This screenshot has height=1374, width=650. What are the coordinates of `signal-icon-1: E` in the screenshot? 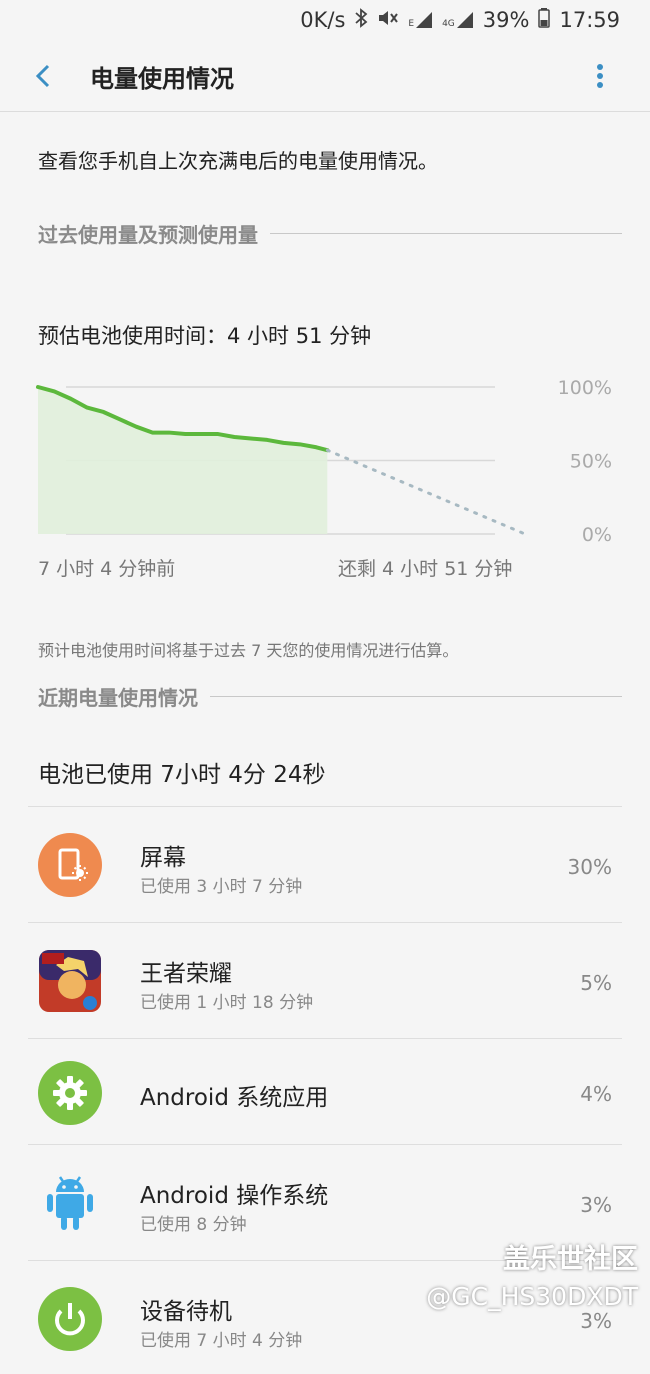 It's located at (420, 20).